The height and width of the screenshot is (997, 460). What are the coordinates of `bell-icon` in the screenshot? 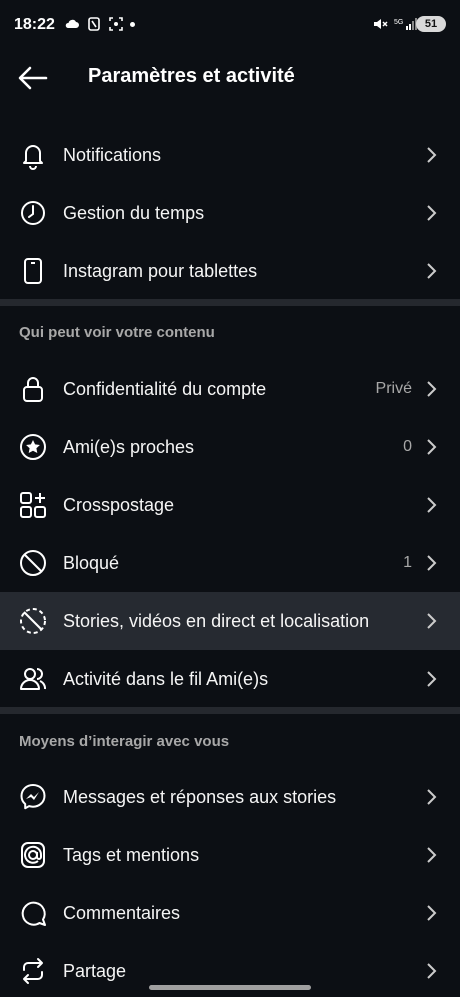 It's located at (33, 155).